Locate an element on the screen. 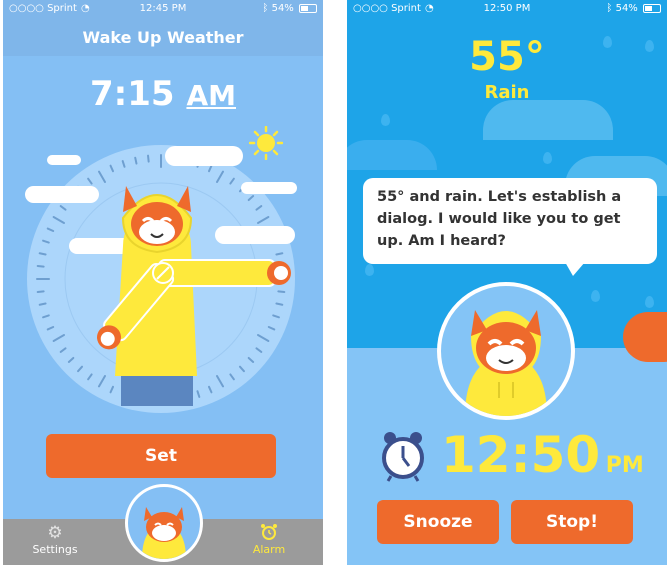 This screenshot has height=565, width=670. snooze-button-label: Snooze is located at coordinates (438, 522).